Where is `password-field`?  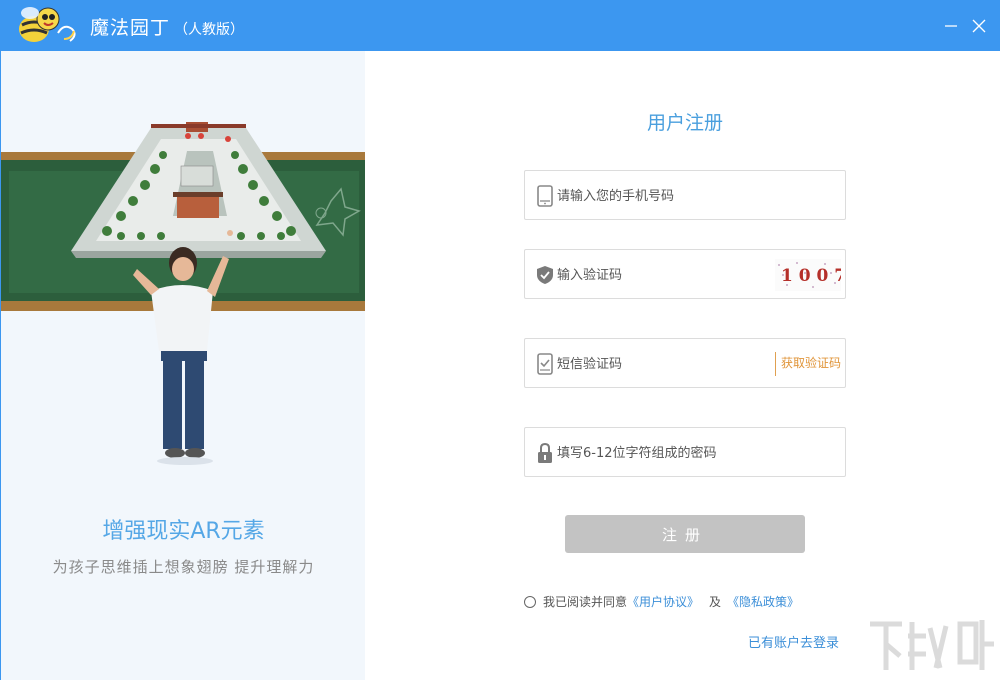 password-field is located at coordinates (685, 452).